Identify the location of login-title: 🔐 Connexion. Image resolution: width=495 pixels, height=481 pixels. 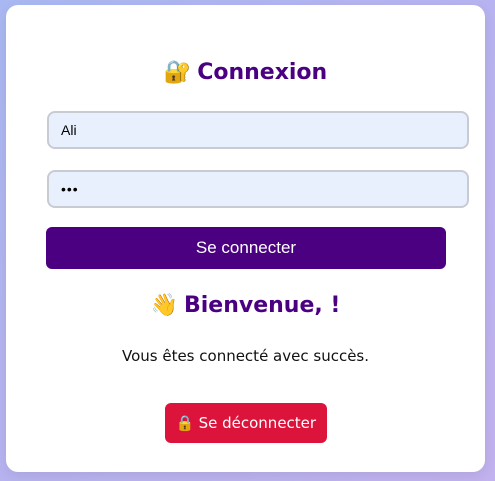
(245, 73).